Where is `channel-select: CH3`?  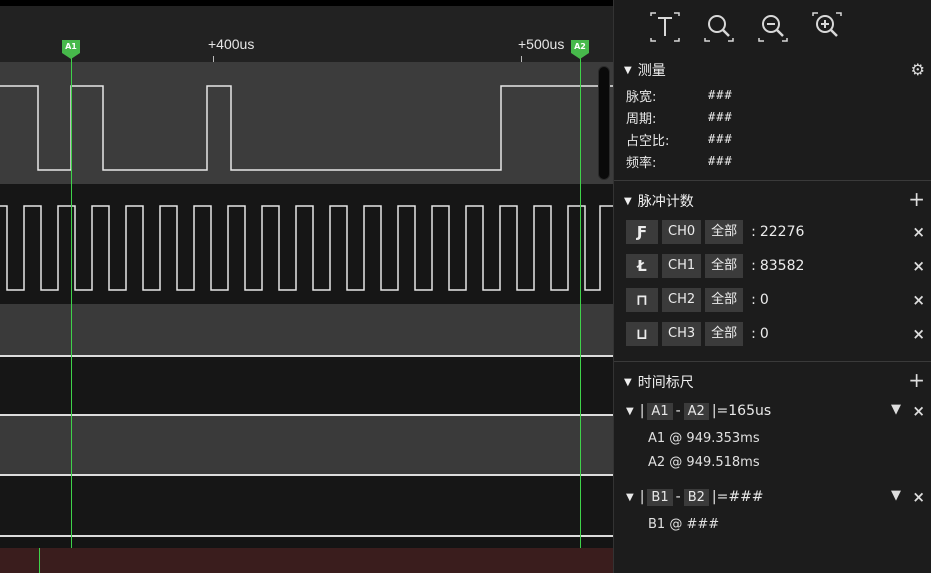 channel-select: CH3 is located at coordinates (682, 334).